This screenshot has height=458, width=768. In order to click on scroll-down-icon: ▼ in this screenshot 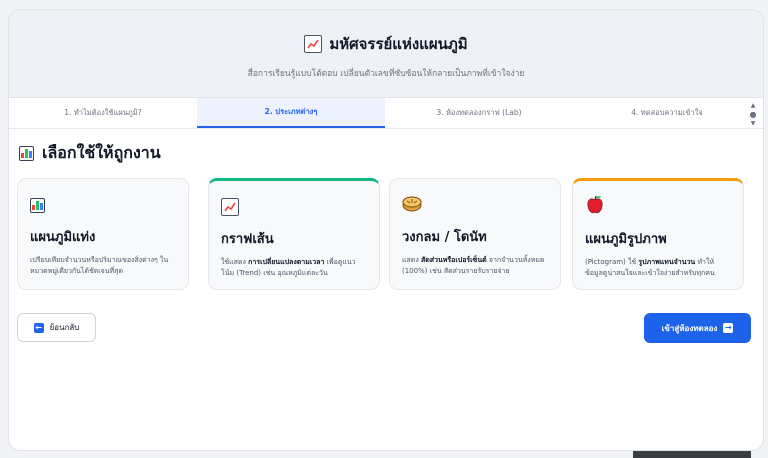, I will do `click(753, 123)`.